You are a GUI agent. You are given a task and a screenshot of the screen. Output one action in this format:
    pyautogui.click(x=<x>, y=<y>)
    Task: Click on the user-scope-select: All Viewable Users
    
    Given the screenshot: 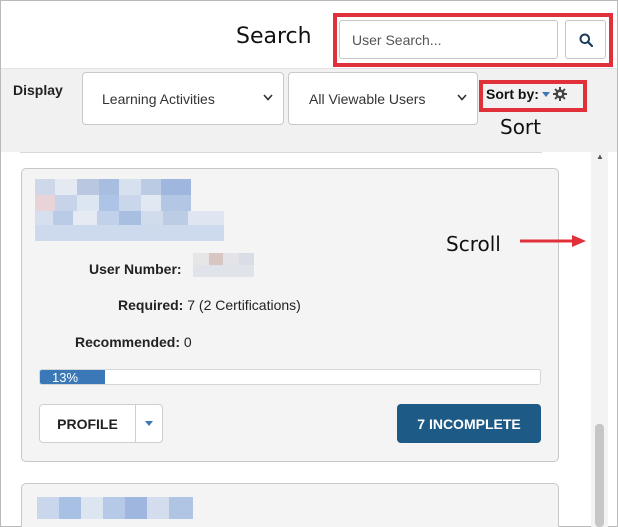 What is the action you would take?
    pyautogui.click(x=383, y=98)
    